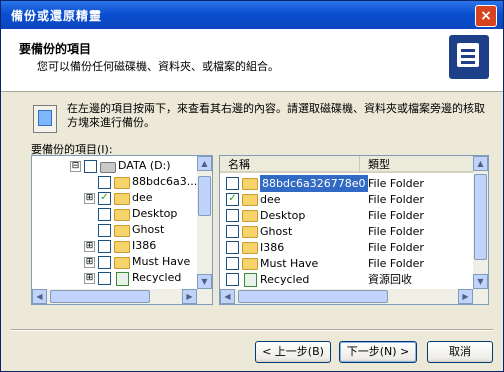 This screenshot has width=504, height=372. I want to click on tree-item: Desktop, so click(114, 214).